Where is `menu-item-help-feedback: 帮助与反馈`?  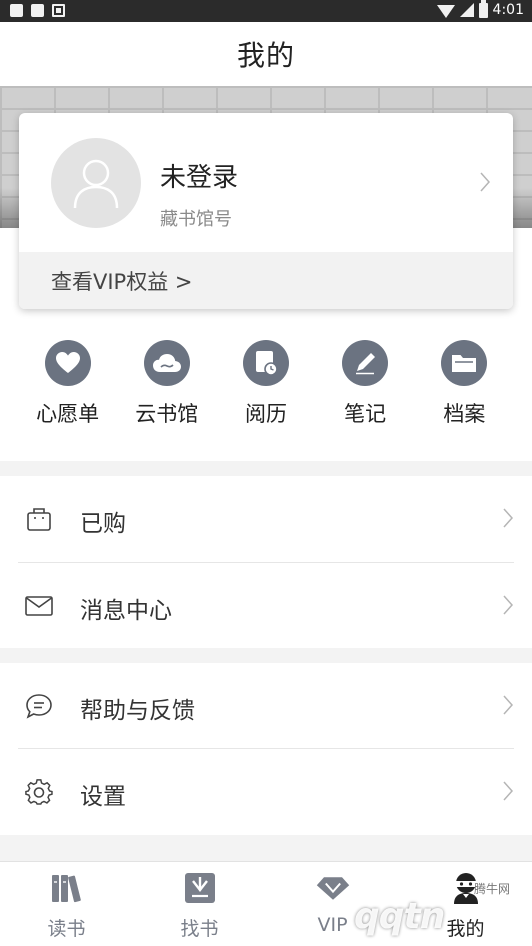 menu-item-help-feedback: 帮助与反馈 is located at coordinates (266, 706).